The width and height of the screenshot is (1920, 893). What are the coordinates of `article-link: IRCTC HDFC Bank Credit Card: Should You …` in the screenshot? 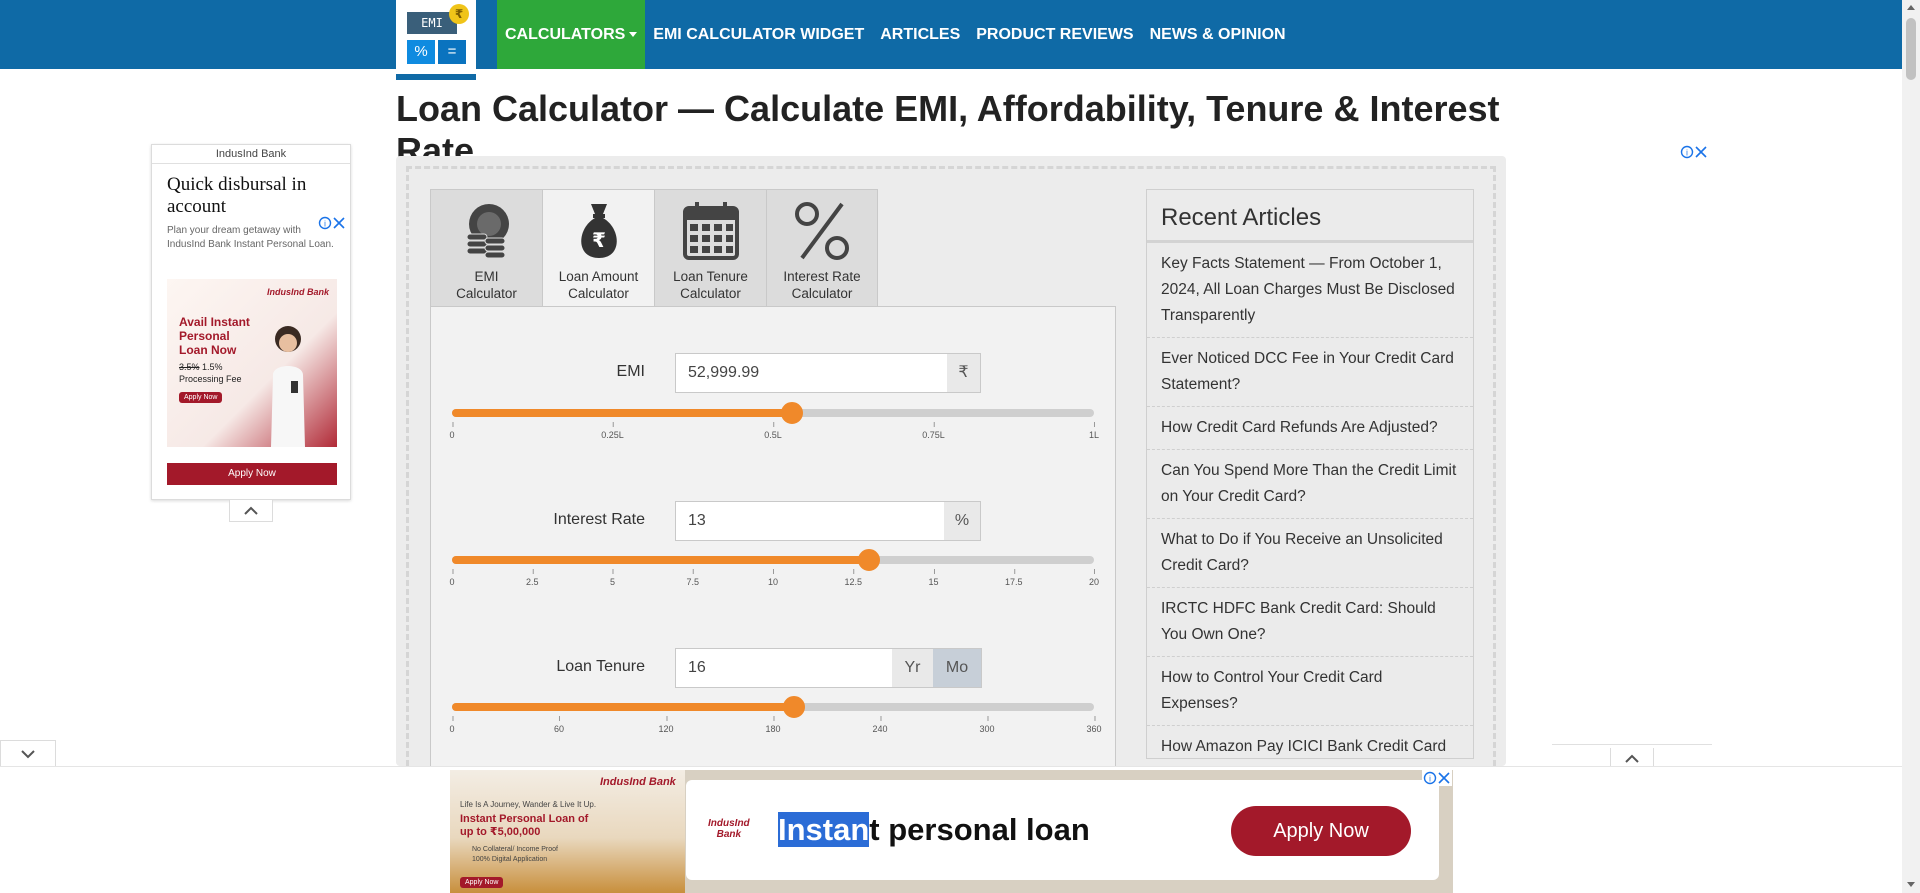 It's located at (1310, 622).